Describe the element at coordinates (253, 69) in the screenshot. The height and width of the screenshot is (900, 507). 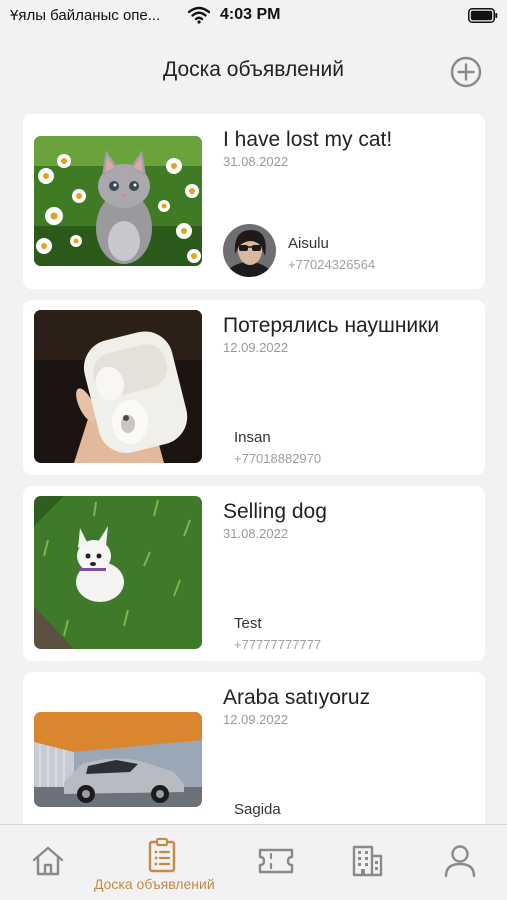
I see `page-title: Доска объявлений` at that location.